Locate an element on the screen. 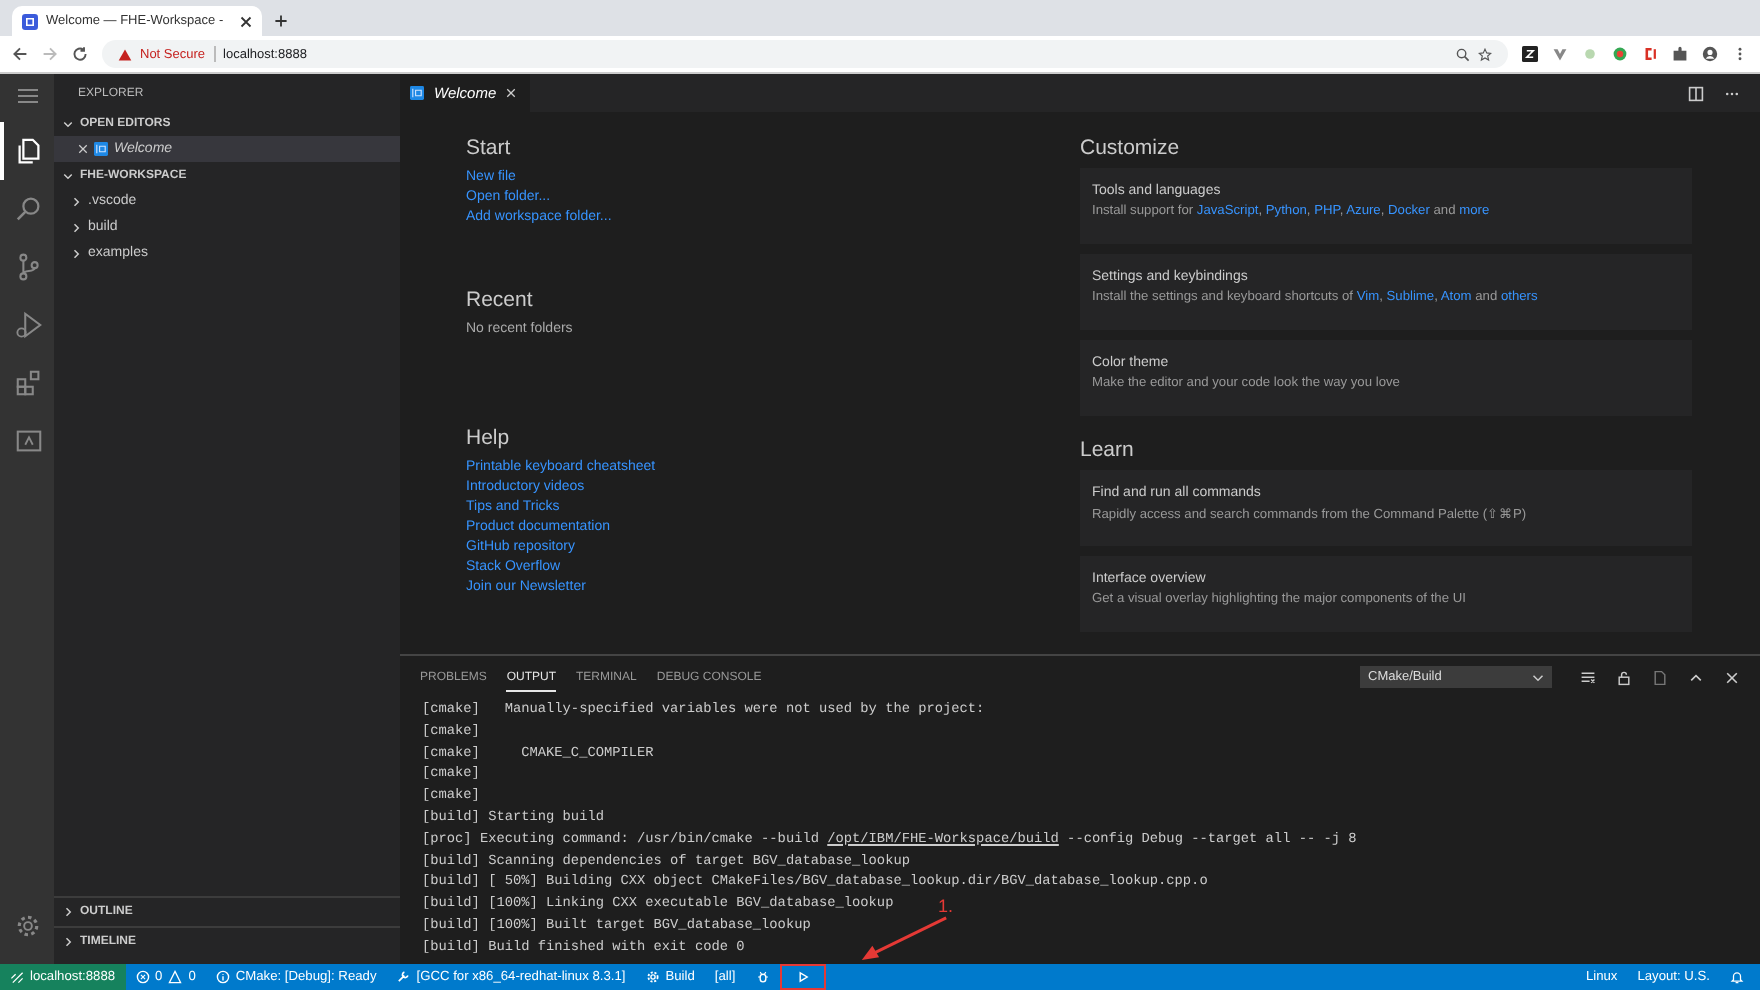 This screenshot has height=990, width=1760. zoom-icon is located at coordinates (1463, 54).